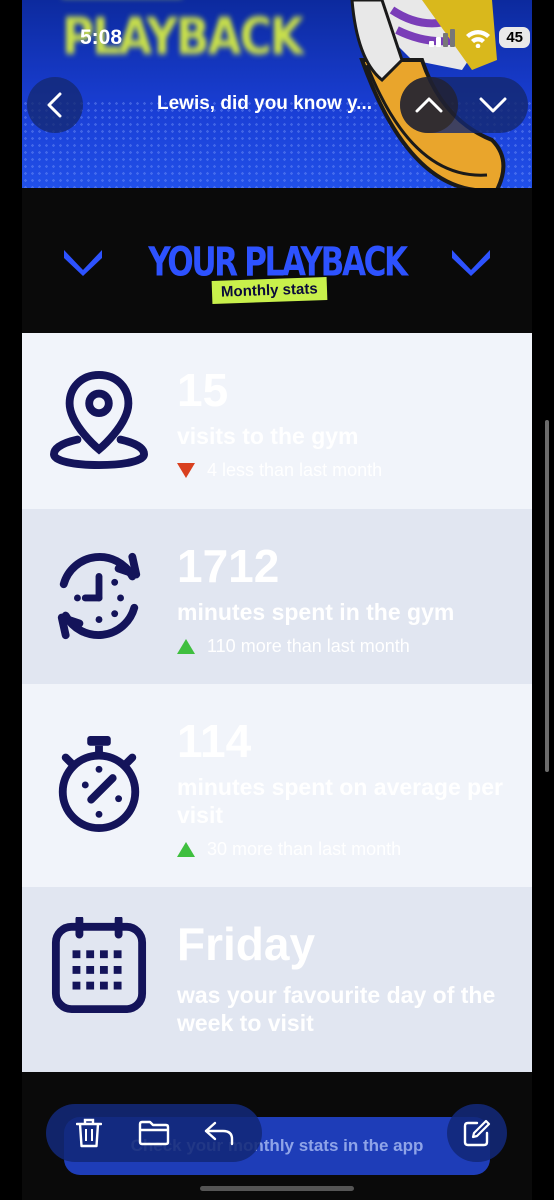  Describe the element at coordinates (246, 944) in the screenshot. I see `stat-value: Friday` at that location.